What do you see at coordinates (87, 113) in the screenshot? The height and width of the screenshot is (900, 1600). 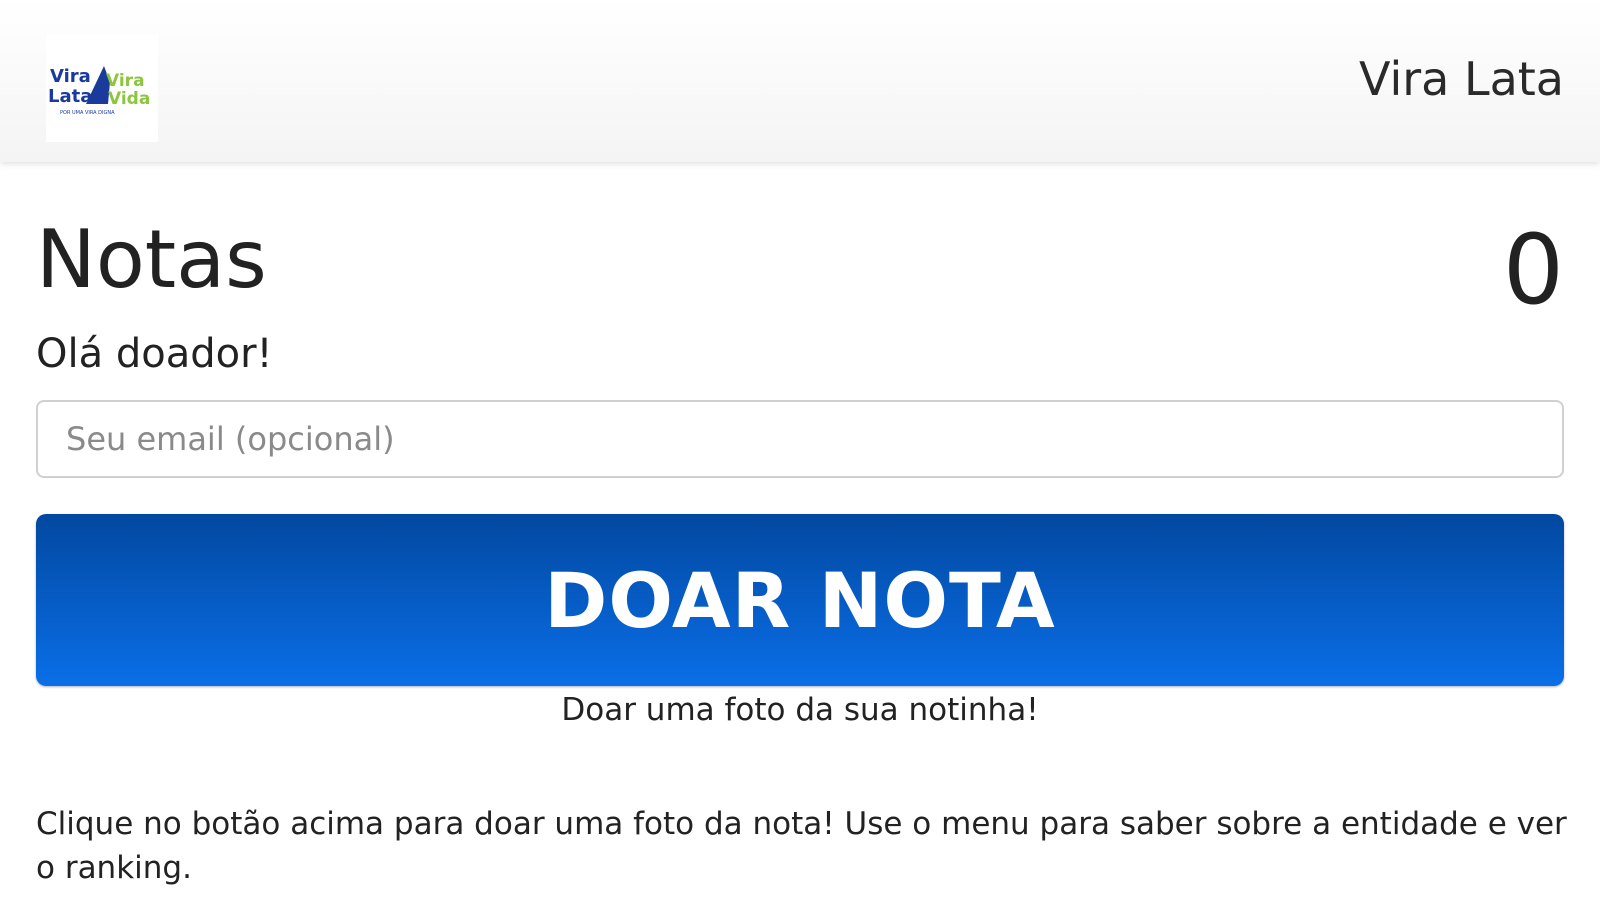 I see `svg-text: POR UMA VIRA DIGNA` at bounding box center [87, 113].